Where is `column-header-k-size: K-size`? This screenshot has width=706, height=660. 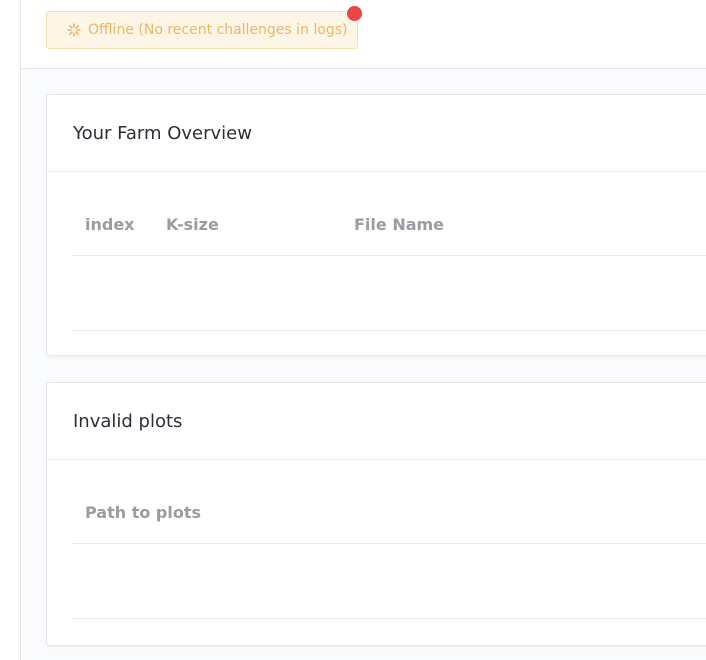 column-header-k-size: K-size is located at coordinates (192, 224).